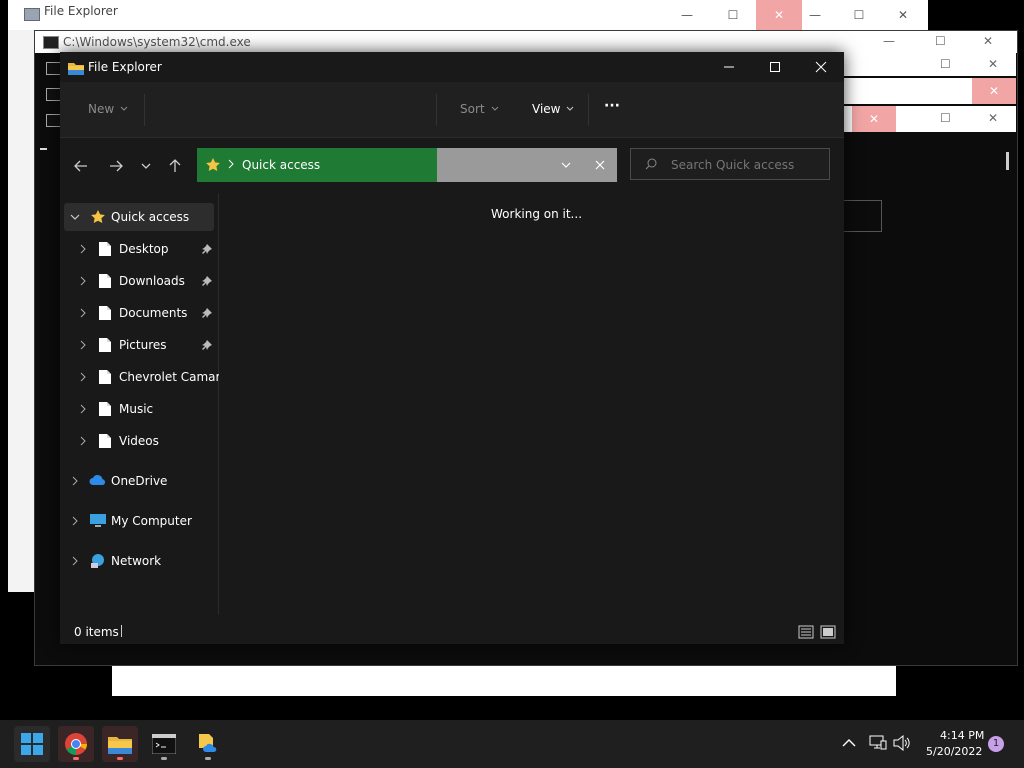 The image size is (1024, 768). I want to click on taskbar-file-explorer, so click(120, 744).